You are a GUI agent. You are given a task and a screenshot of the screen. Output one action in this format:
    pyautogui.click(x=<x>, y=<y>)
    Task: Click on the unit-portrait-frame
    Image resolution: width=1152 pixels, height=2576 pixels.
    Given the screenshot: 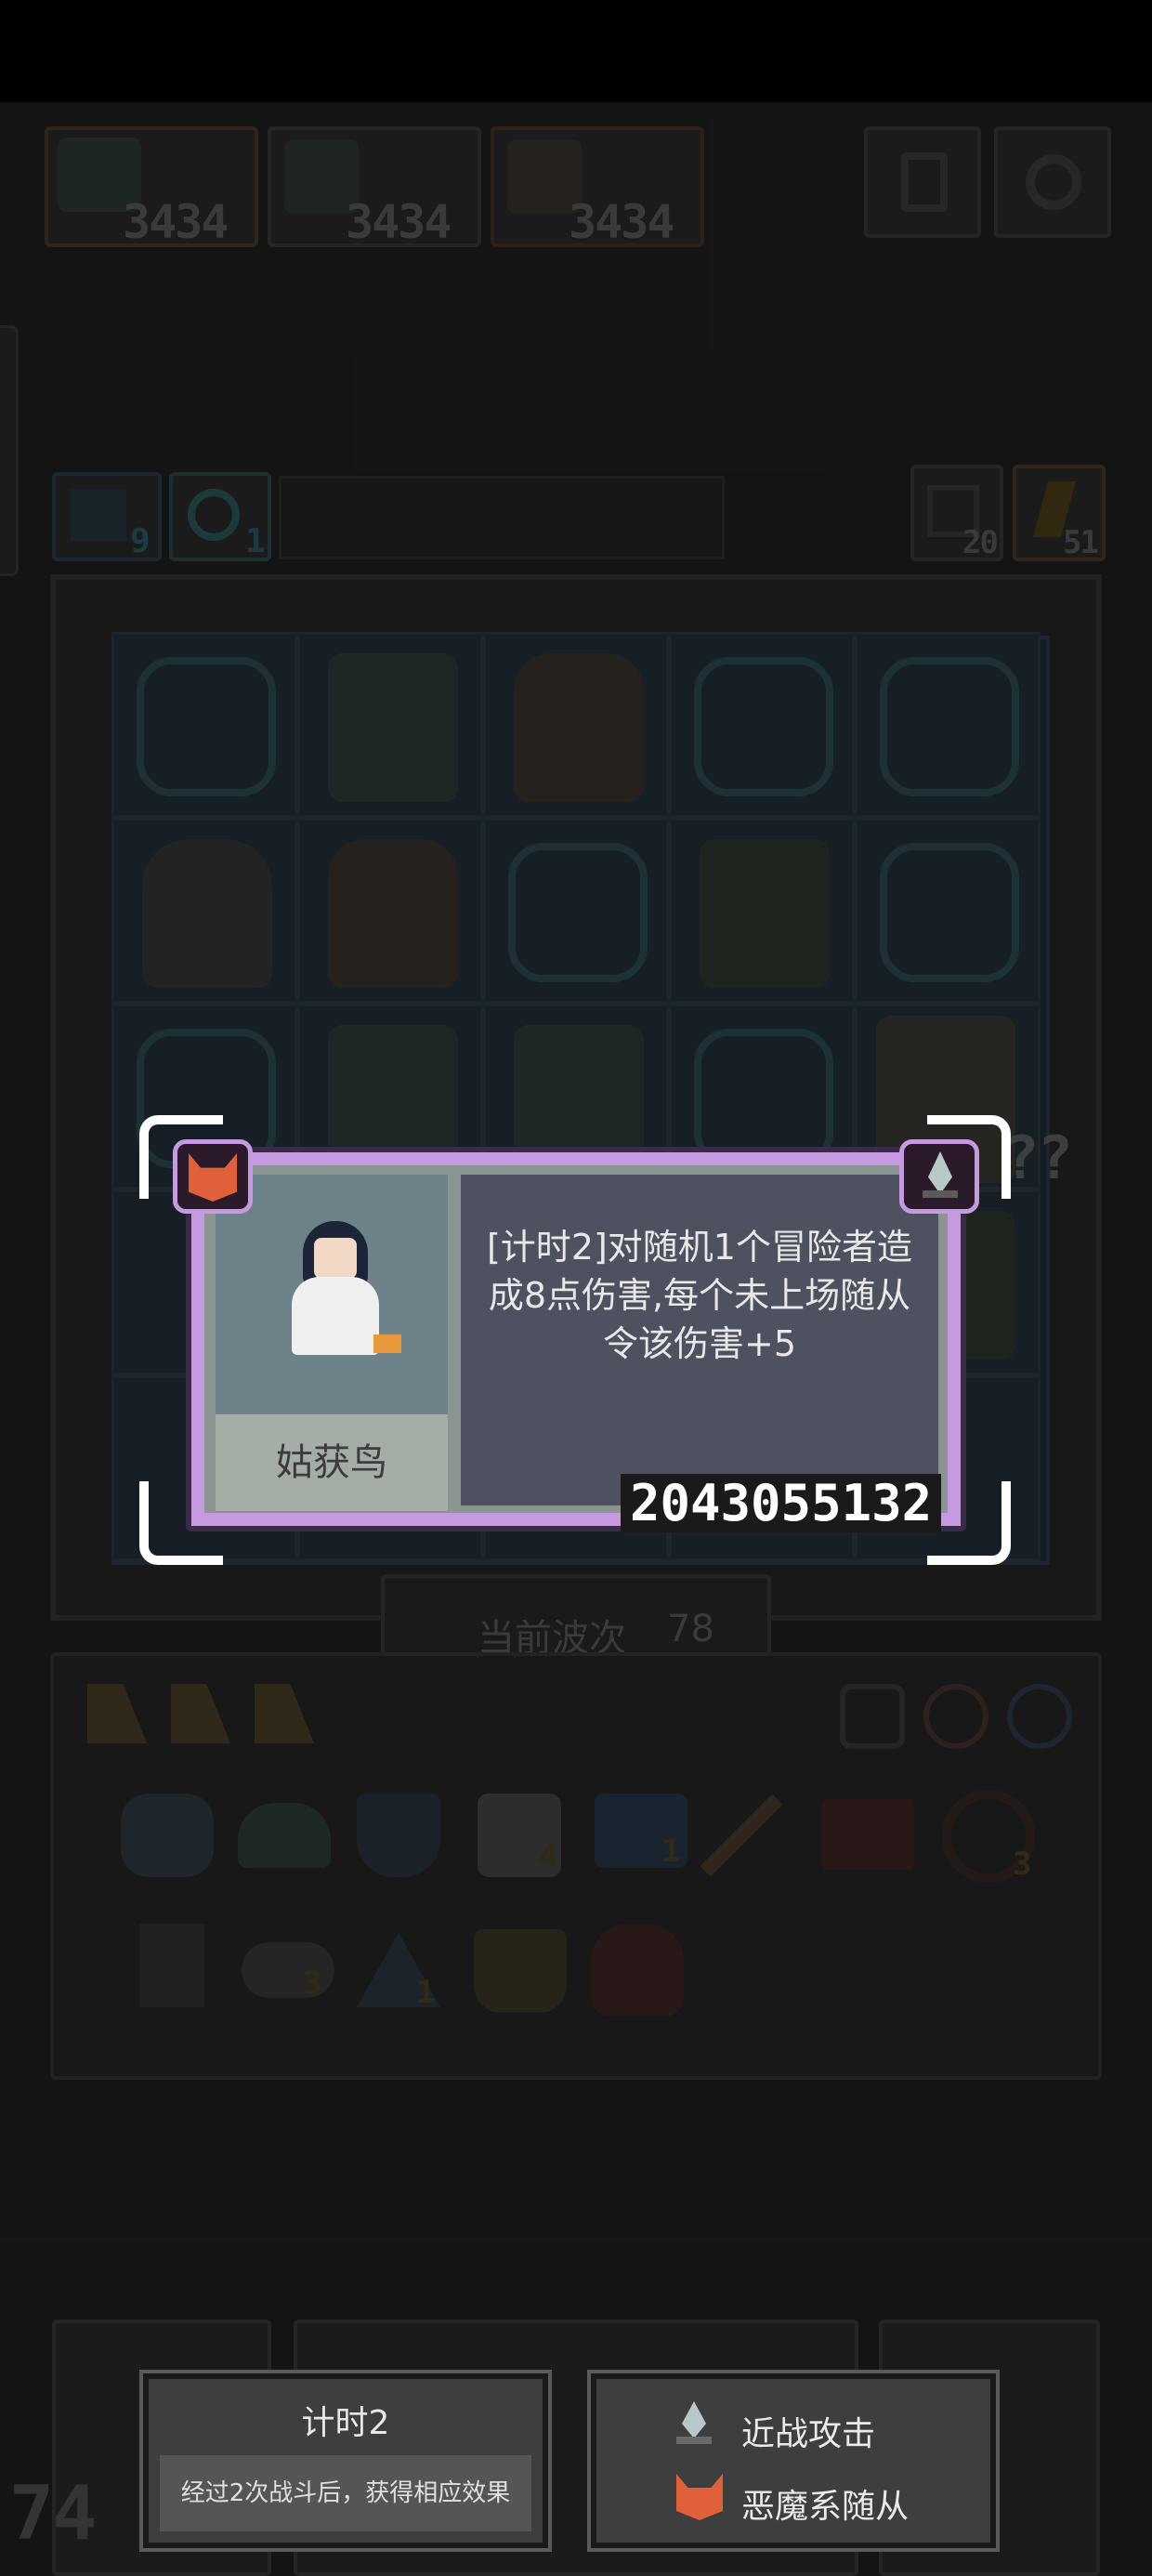 What is the action you would take?
    pyautogui.click(x=332, y=1294)
    